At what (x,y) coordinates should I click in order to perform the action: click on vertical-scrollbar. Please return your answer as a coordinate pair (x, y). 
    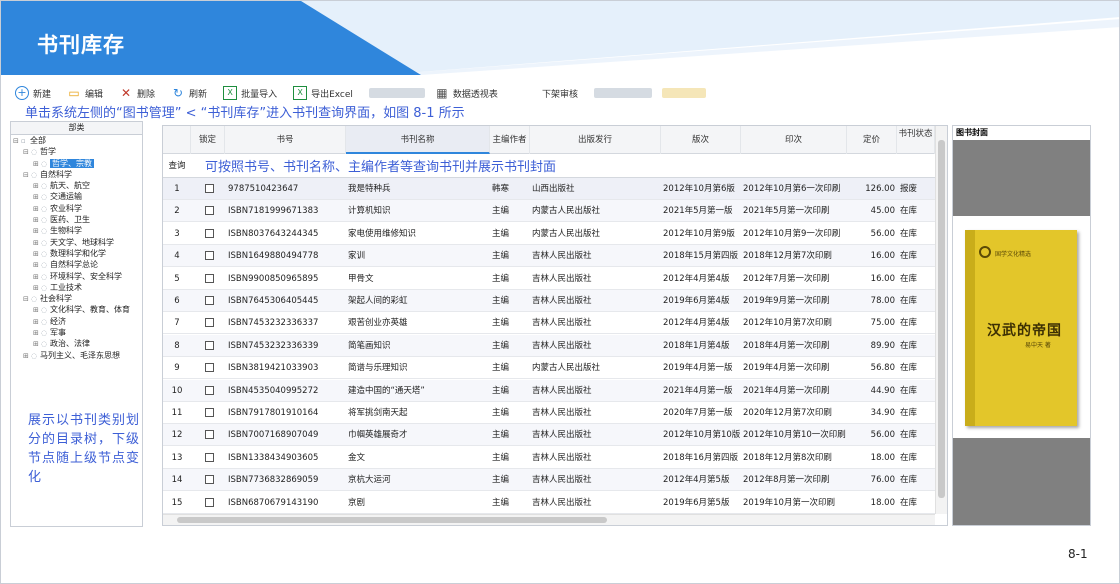
    Looking at the image, I should click on (941, 320).